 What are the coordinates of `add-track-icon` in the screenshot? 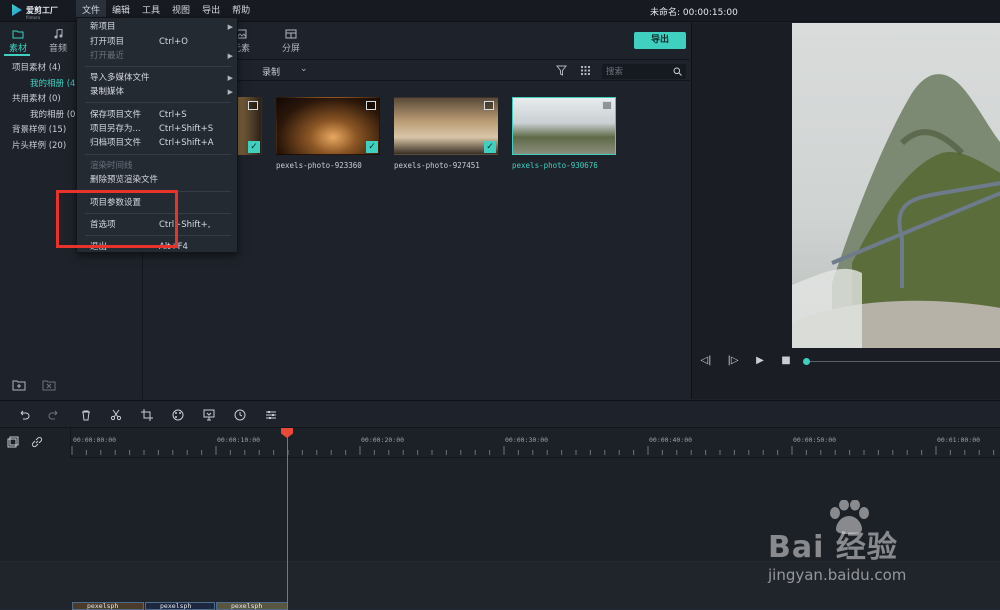 It's located at (13, 442).